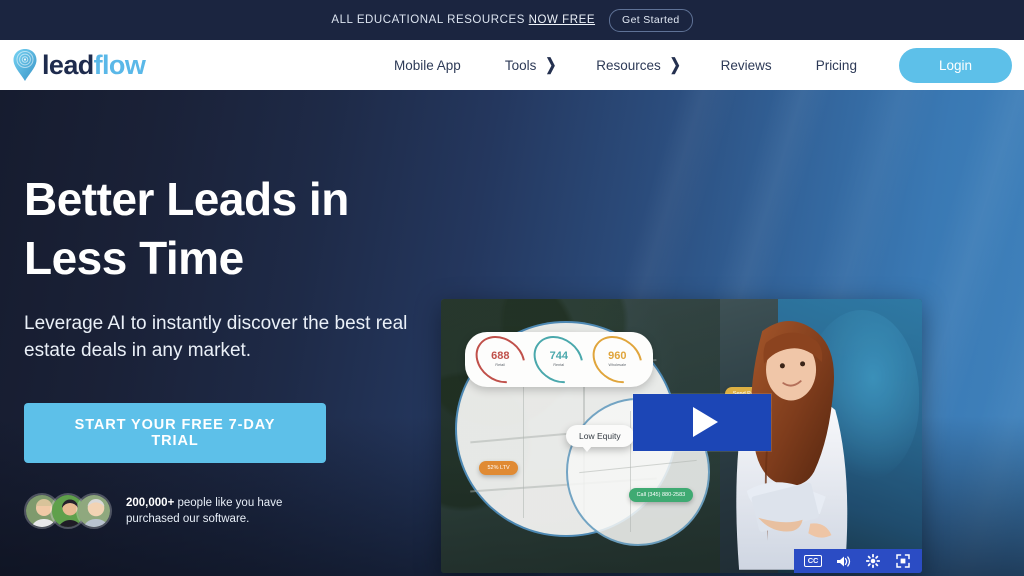  What do you see at coordinates (705, 422) in the screenshot?
I see `play-triangle-icon` at bounding box center [705, 422].